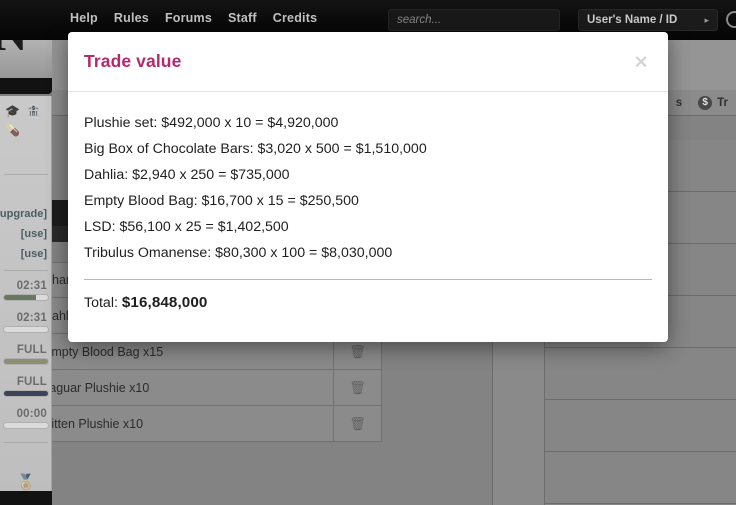 The image size is (736, 505). What do you see at coordinates (186, 227) in the screenshot?
I see `trade-value-line: LSD: $56,100 x 25 = $1,402,500` at bounding box center [186, 227].